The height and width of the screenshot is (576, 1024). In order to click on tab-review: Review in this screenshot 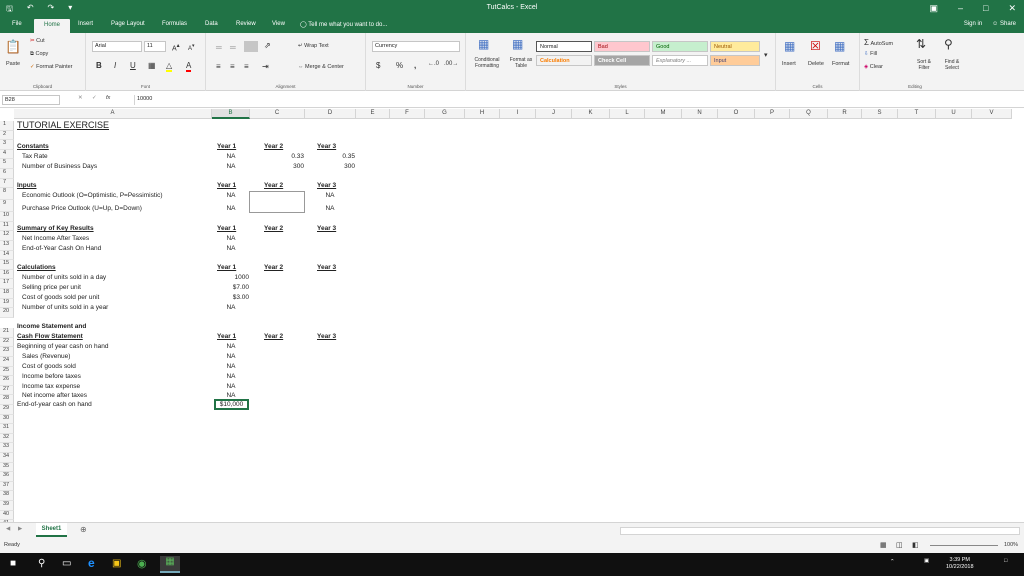, I will do `click(246, 24)`.